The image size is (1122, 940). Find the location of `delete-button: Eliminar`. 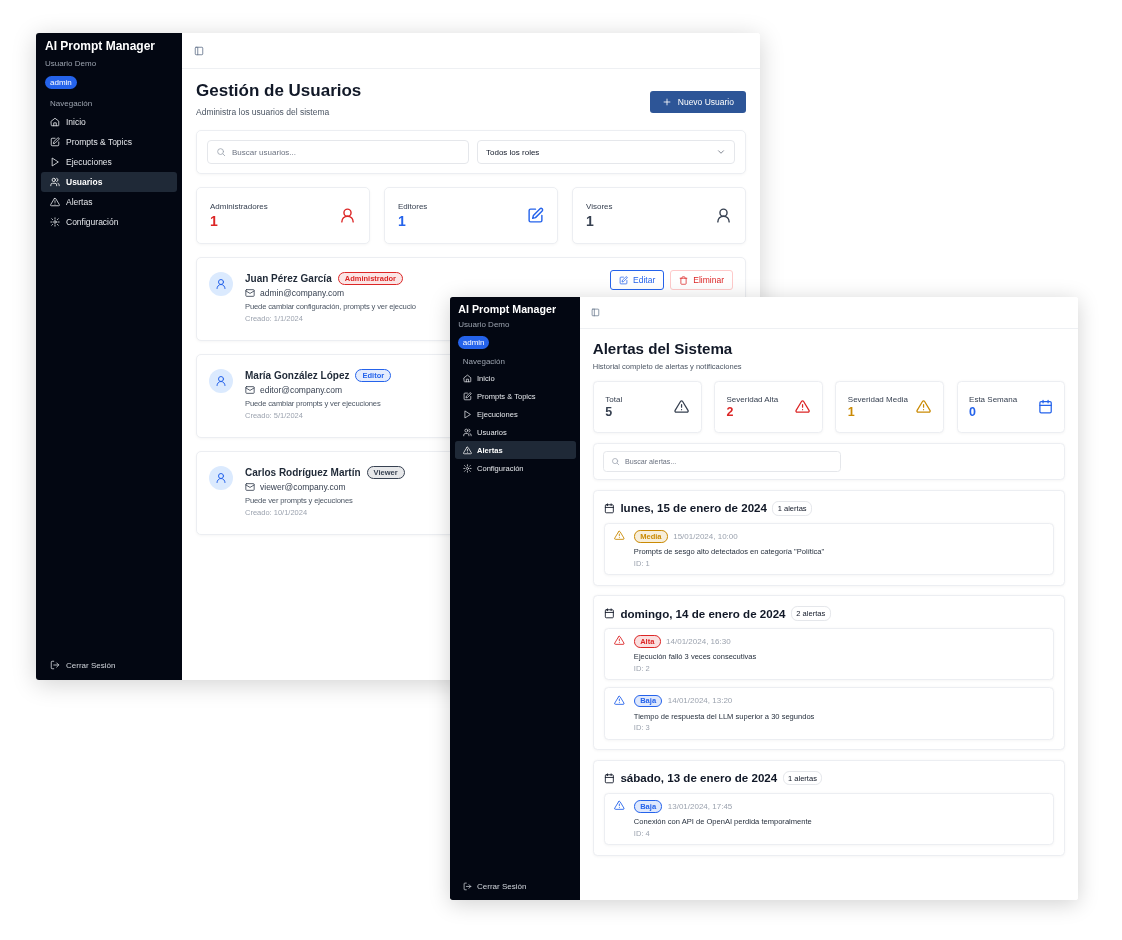

delete-button: Eliminar is located at coordinates (701, 280).